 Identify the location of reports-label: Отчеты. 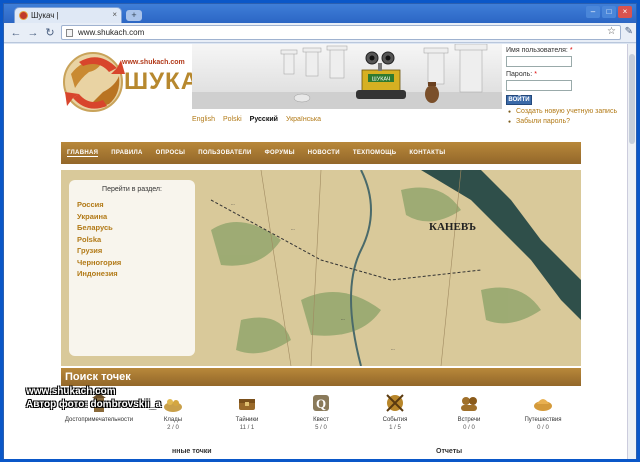
(449, 451).